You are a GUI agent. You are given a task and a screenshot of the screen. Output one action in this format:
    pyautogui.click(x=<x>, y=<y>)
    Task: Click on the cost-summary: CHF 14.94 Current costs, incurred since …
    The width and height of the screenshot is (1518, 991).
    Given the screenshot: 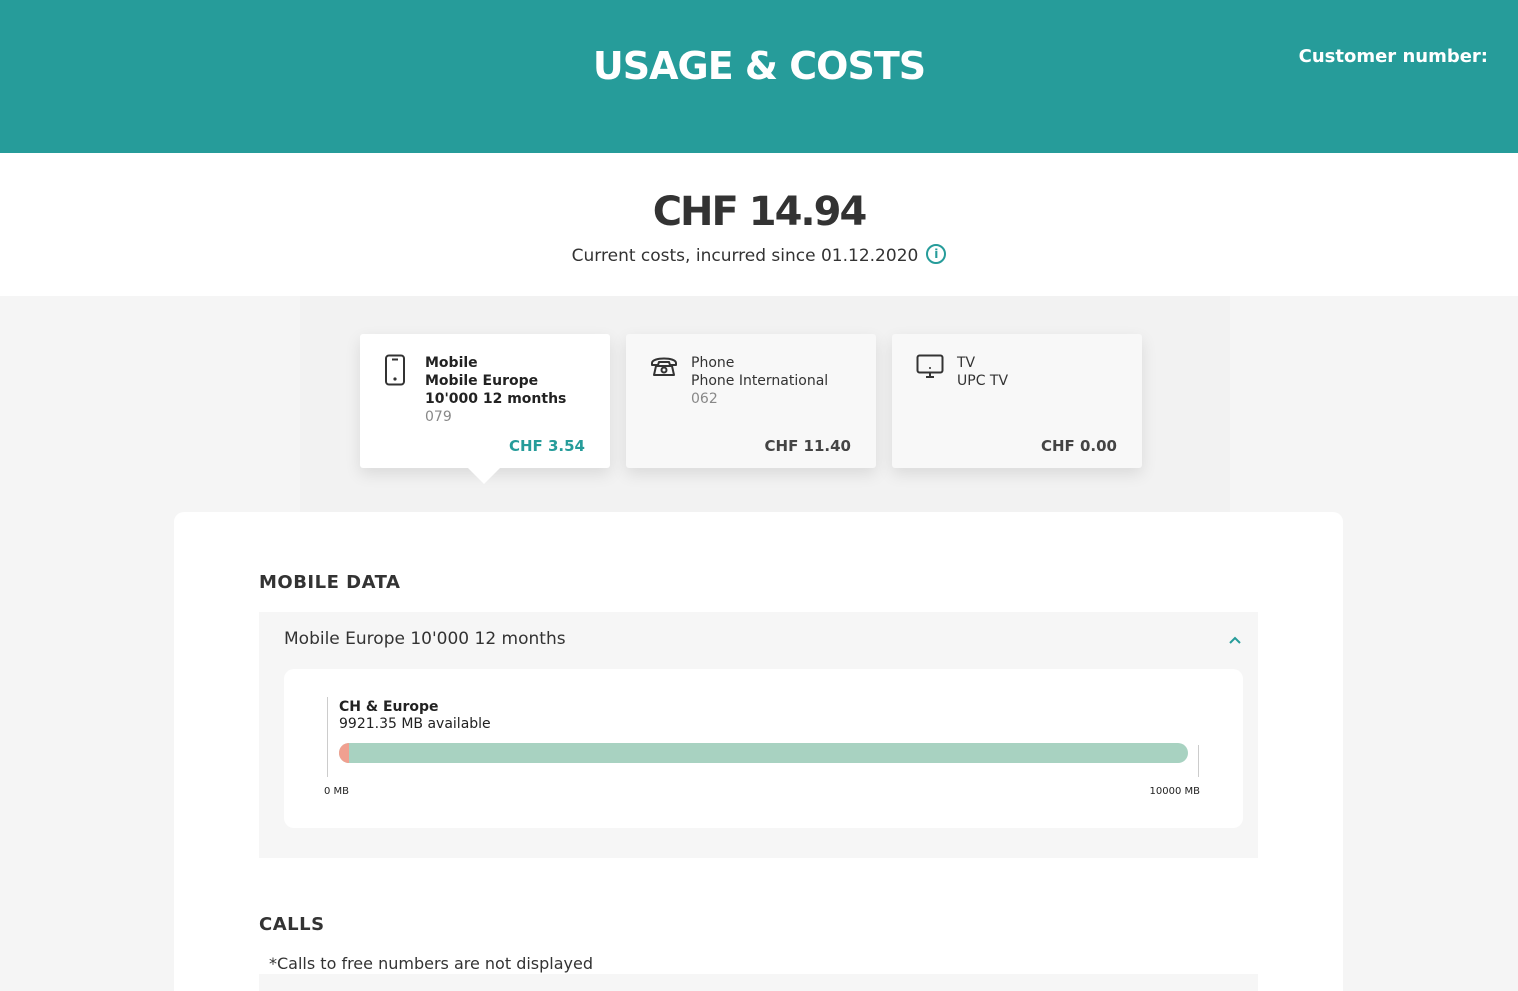 What is the action you would take?
    pyautogui.click(x=759, y=224)
    